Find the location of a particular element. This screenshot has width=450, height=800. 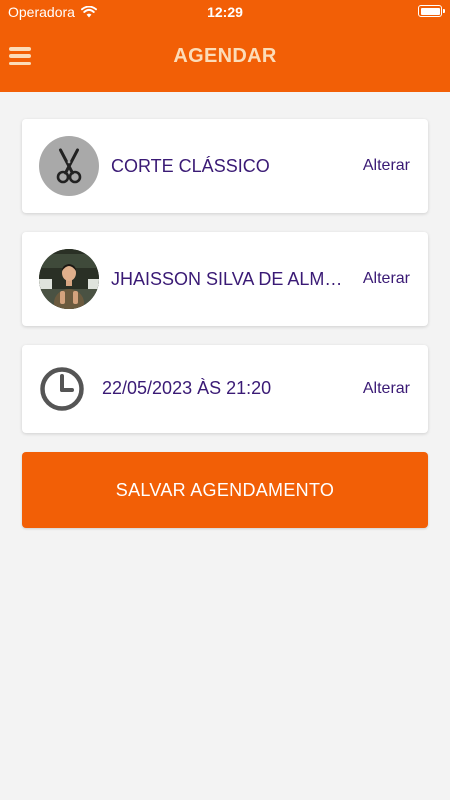

status-time: 12:29 is located at coordinates (225, 12).